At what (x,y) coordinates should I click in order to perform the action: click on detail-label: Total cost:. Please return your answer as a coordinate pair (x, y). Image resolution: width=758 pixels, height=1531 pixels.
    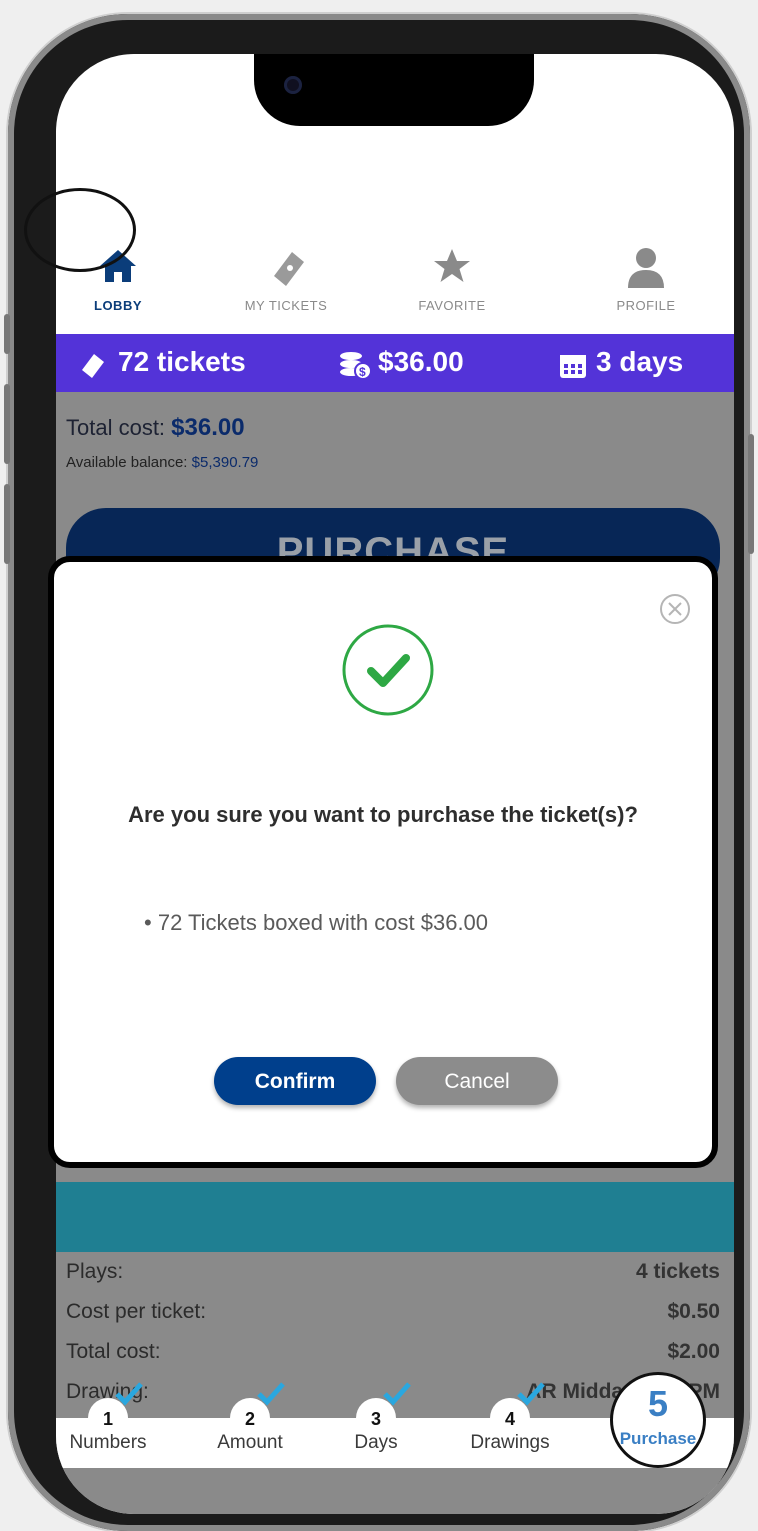
    Looking at the image, I should click on (113, 1351).